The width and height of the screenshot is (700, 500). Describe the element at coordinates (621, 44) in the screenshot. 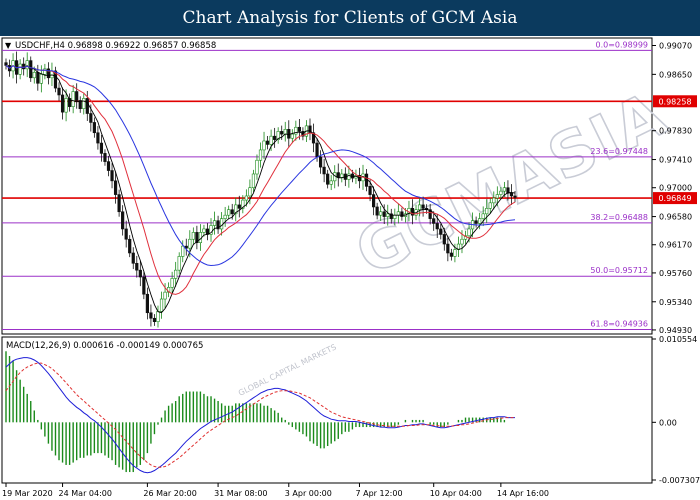

I see `fib-level-label: 0.0=0.98999` at that location.